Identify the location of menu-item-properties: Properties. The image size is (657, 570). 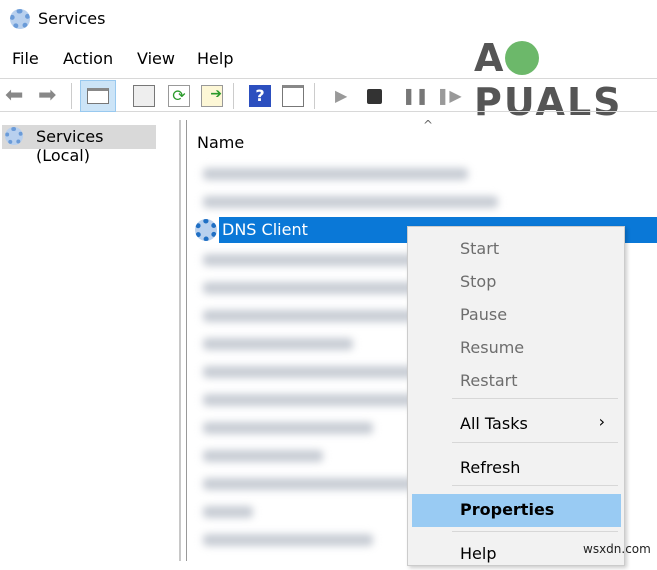
(516, 510).